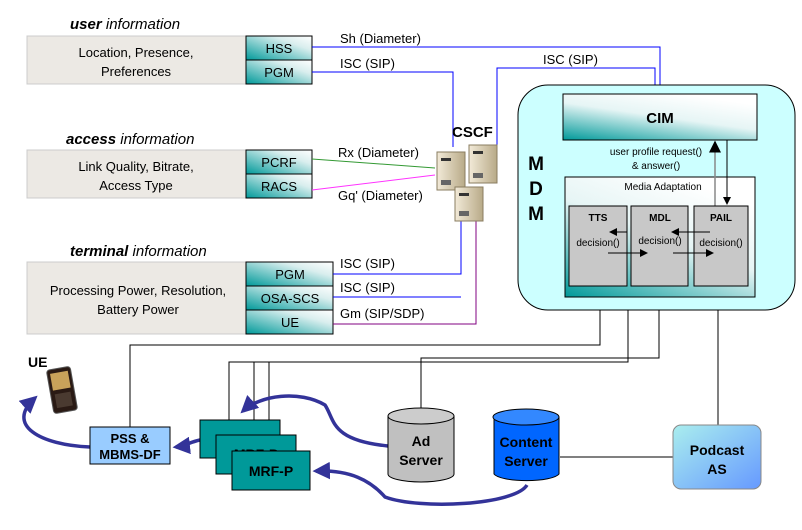 Image resolution: width=802 pixels, height=530 pixels. What do you see at coordinates (526, 461) in the screenshot?
I see `content-server-label: Server` at bounding box center [526, 461].